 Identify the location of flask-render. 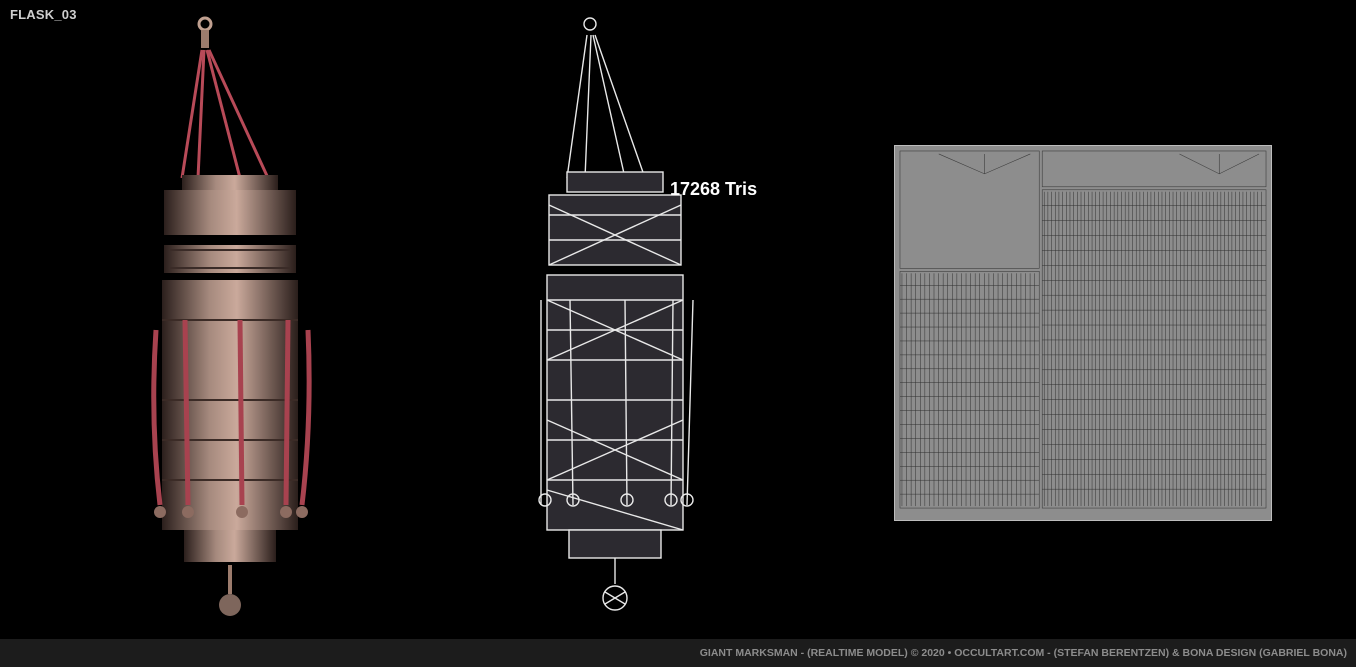
(231, 316).